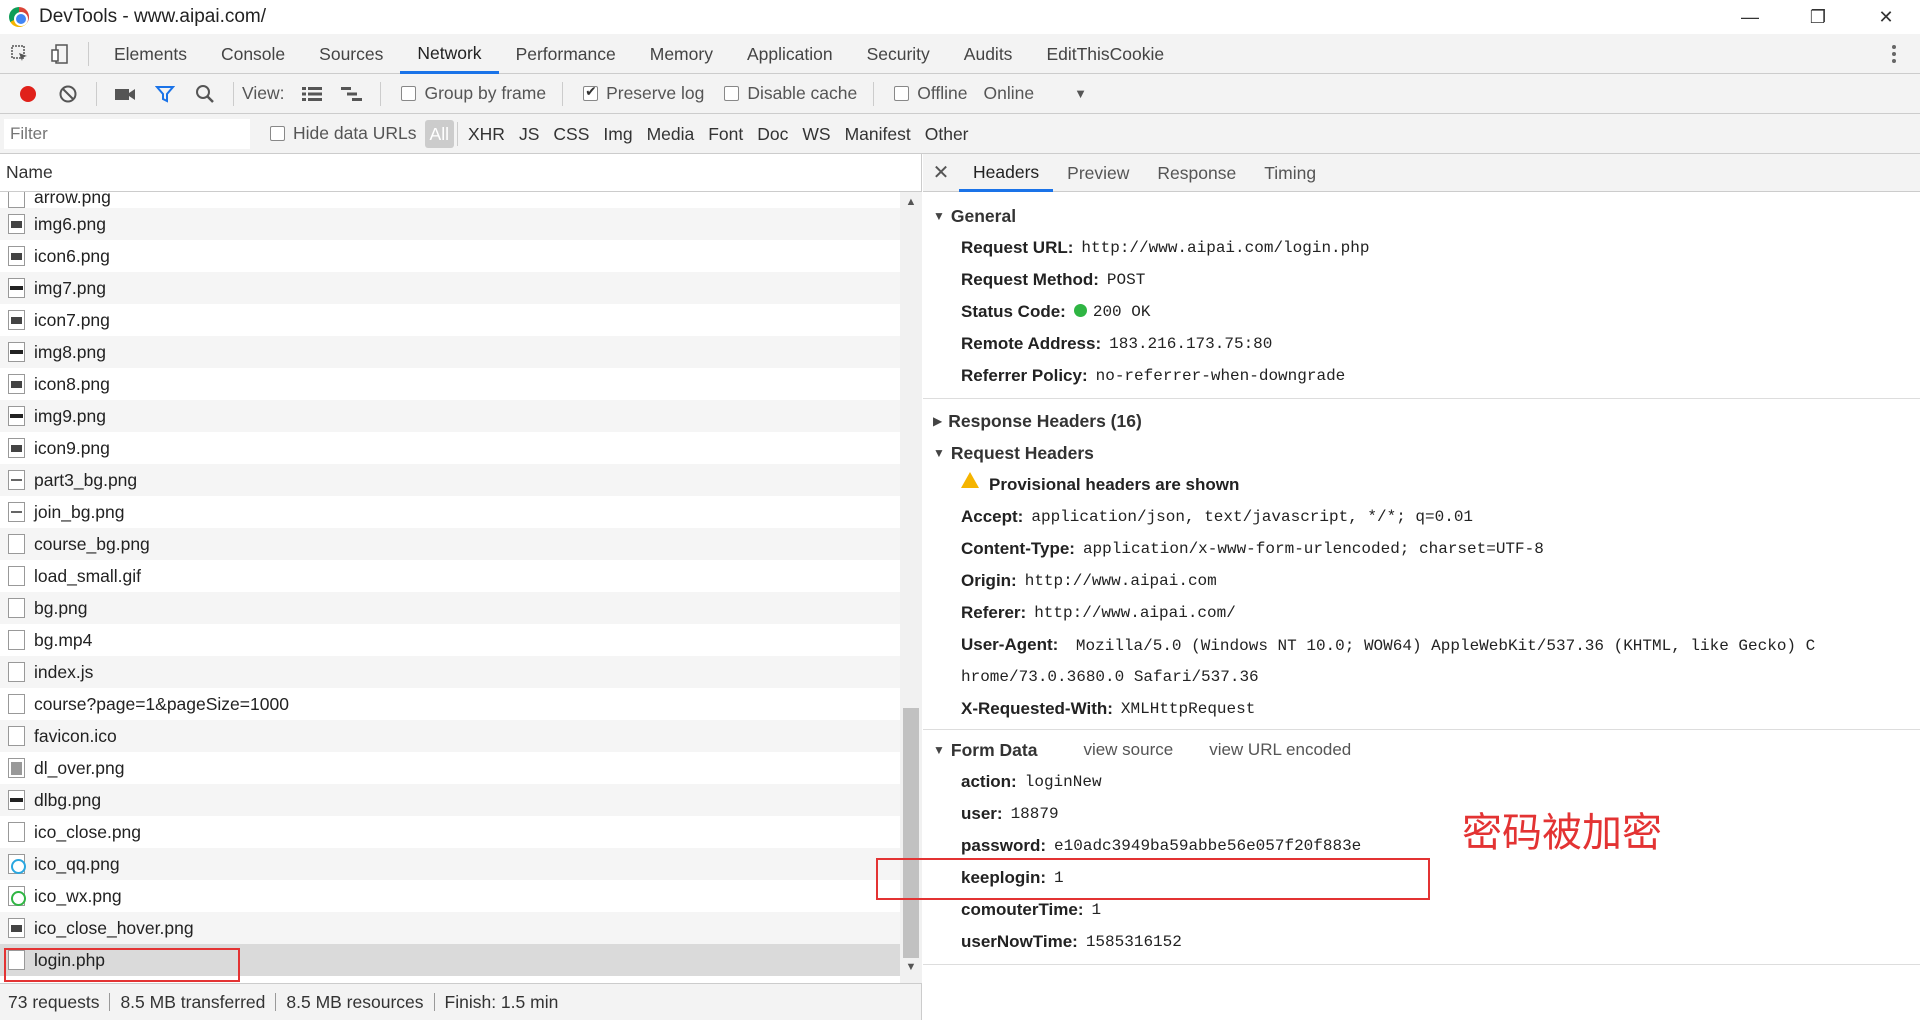 The height and width of the screenshot is (1020, 1920). What do you see at coordinates (947, 134) in the screenshot?
I see `filter-type-other: Other` at bounding box center [947, 134].